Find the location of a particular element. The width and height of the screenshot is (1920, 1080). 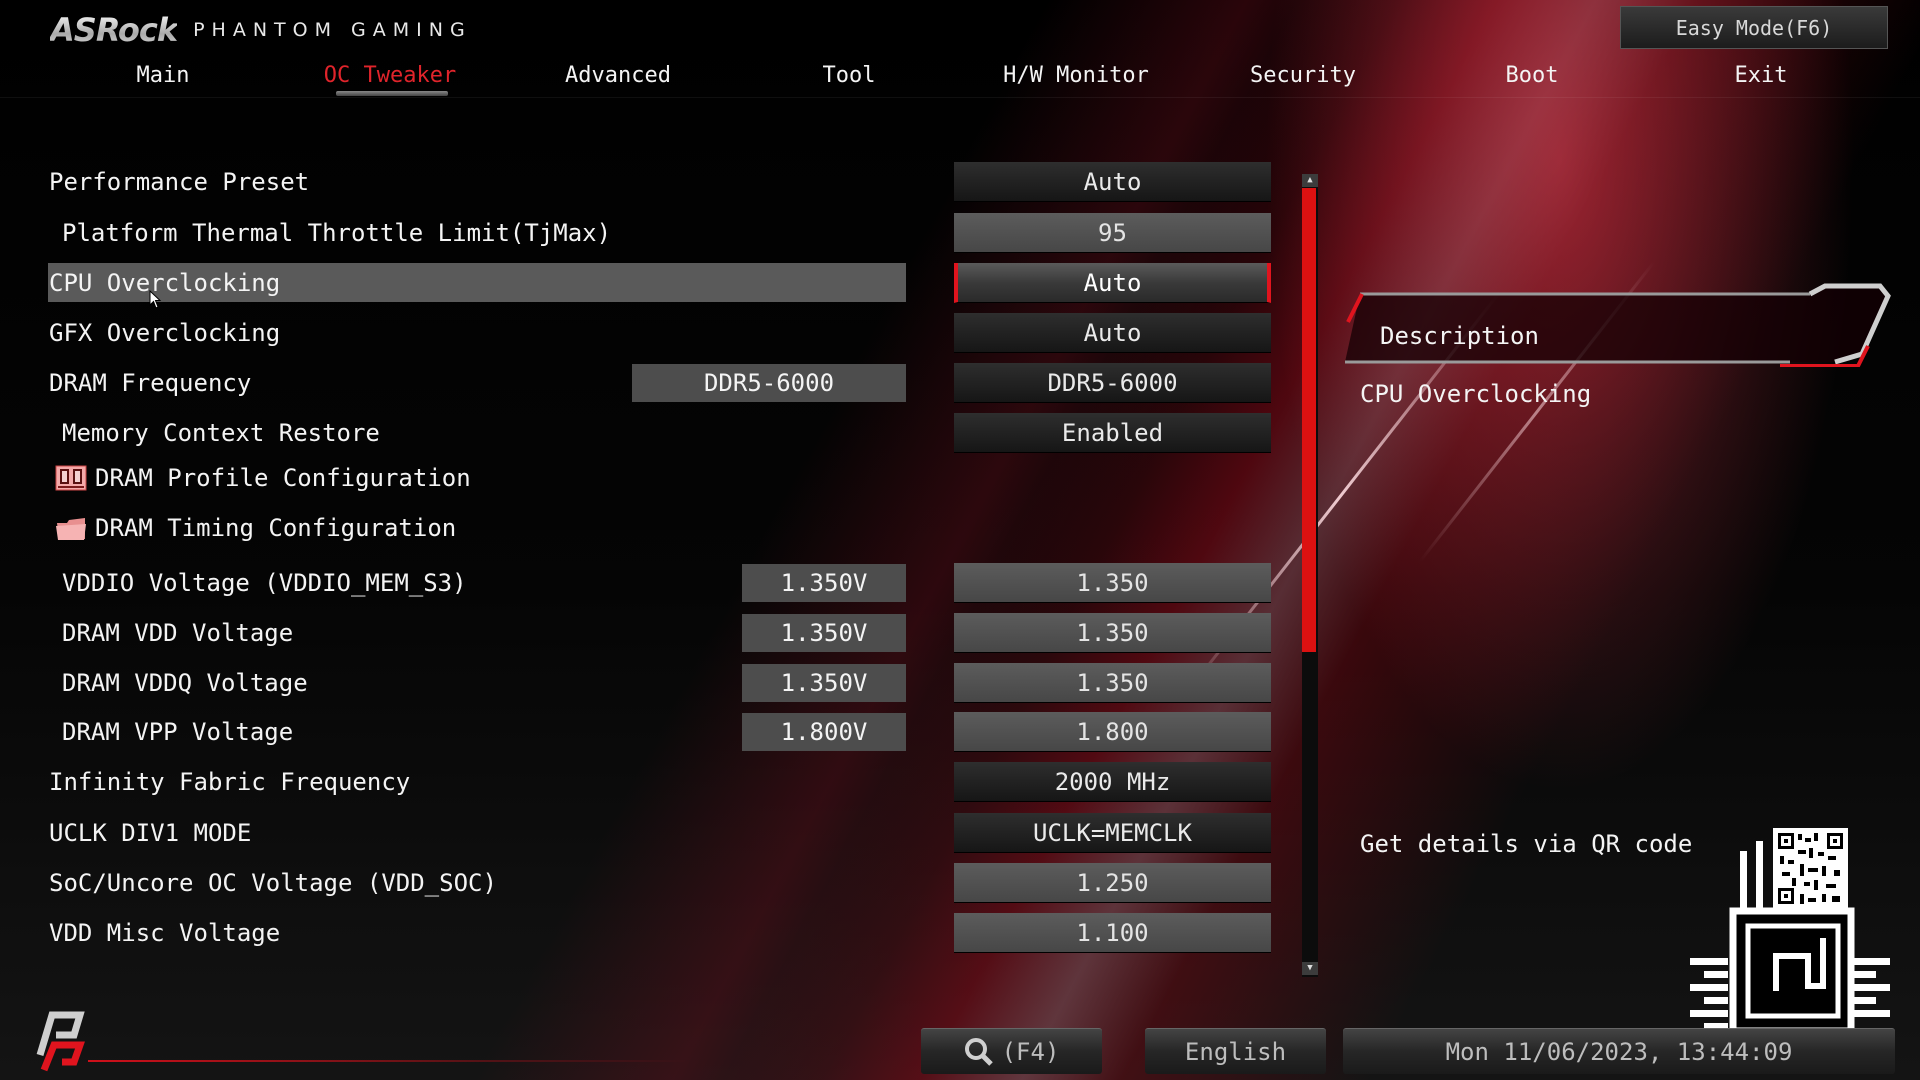

description-title: Description is located at coordinates (1459, 336).